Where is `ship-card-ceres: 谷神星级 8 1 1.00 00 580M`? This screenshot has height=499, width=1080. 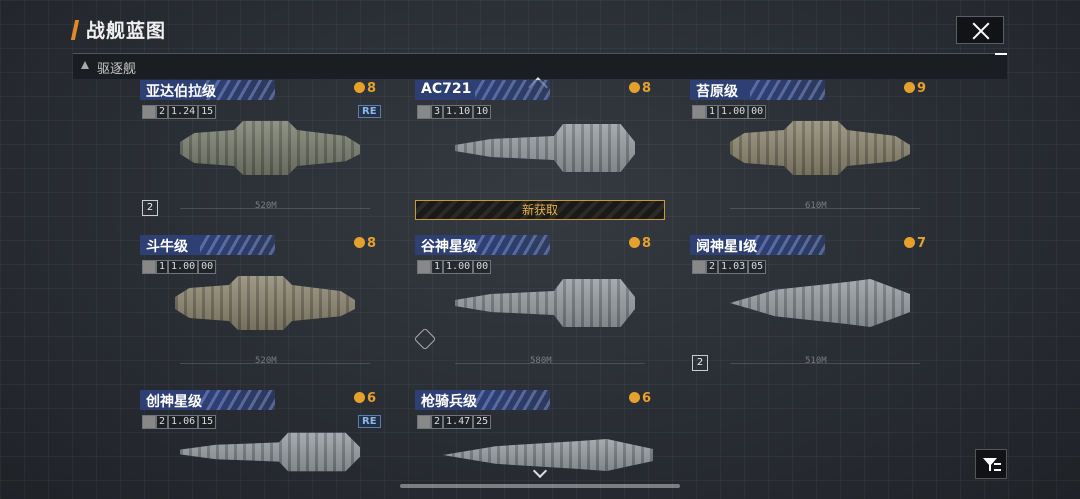
ship-card-ceres: 谷神星级 8 1 1.00 00 580M is located at coordinates (534, 307).